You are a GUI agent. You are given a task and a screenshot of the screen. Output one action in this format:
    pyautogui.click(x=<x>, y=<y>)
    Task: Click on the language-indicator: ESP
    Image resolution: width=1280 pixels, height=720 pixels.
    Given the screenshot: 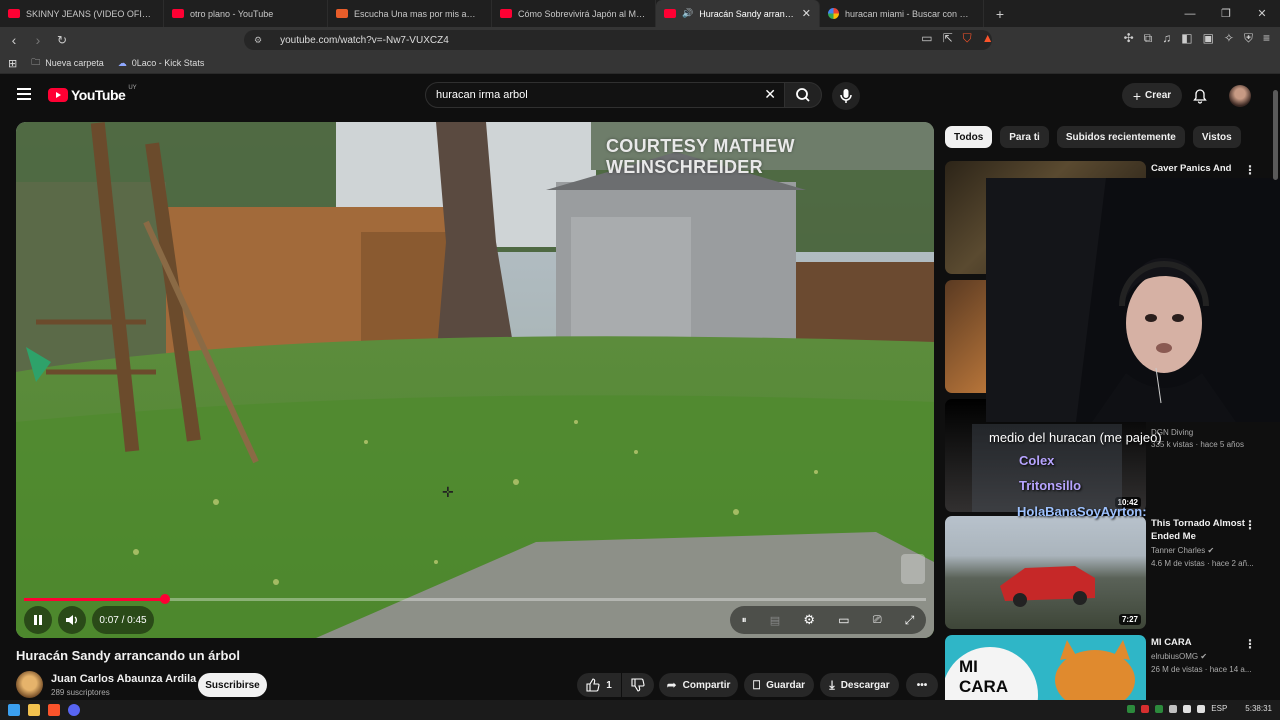 What is the action you would take?
    pyautogui.click(x=1219, y=708)
    